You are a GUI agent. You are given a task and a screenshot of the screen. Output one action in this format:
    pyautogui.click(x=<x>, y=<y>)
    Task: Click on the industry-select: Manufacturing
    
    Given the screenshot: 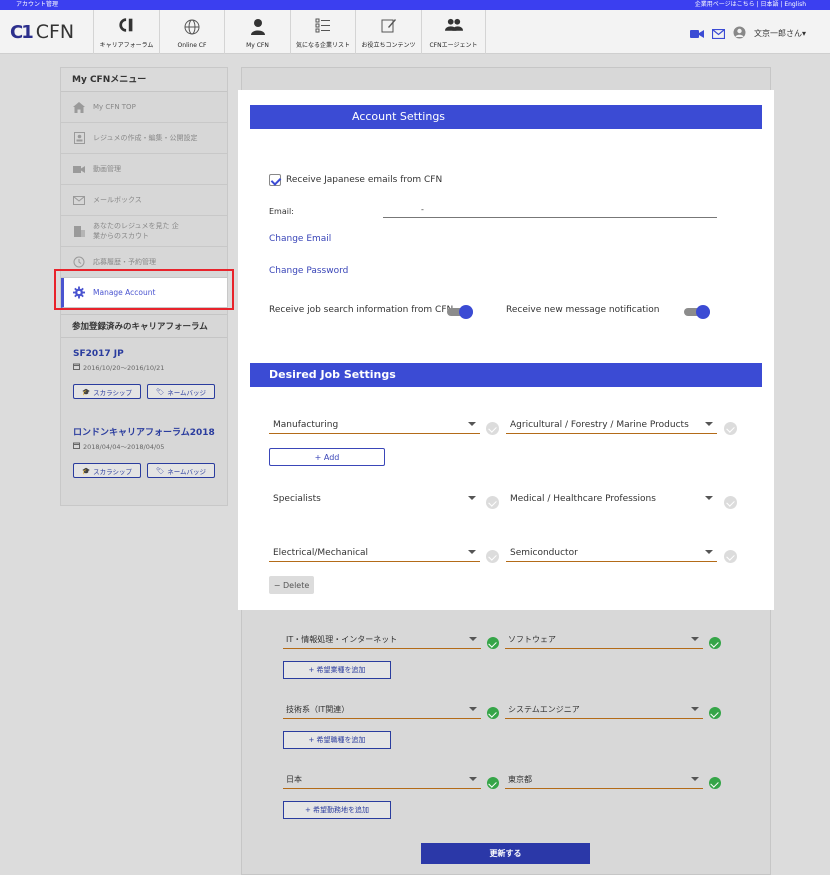 What is the action you would take?
    pyautogui.click(x=374, y=426)
    